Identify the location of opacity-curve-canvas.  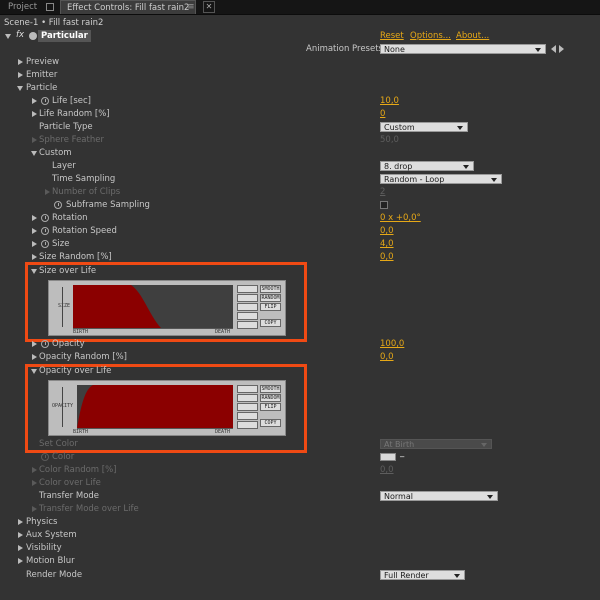
(155, 406).